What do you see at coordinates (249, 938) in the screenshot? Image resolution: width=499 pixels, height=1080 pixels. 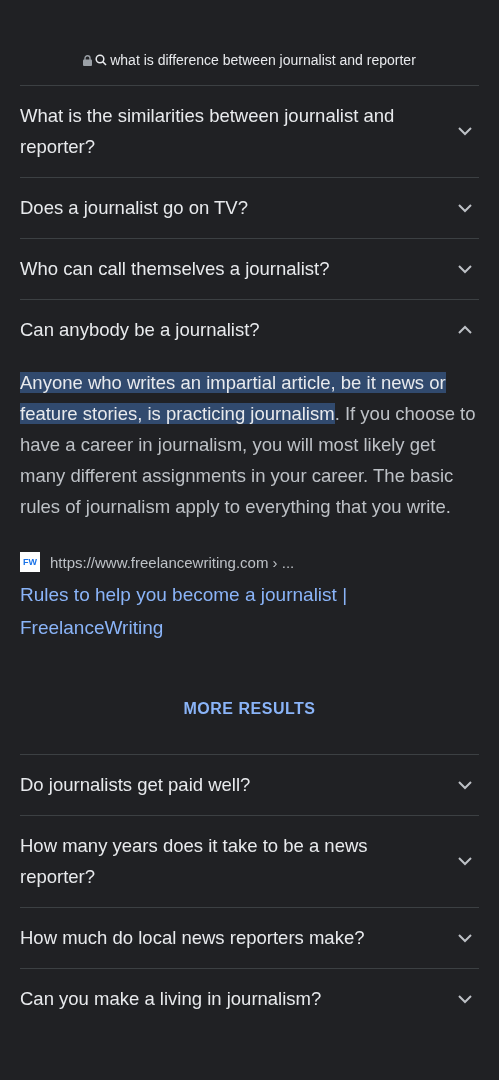 I see `faq-question: How much do local news reporters make?` at bounding box center [249, 938].